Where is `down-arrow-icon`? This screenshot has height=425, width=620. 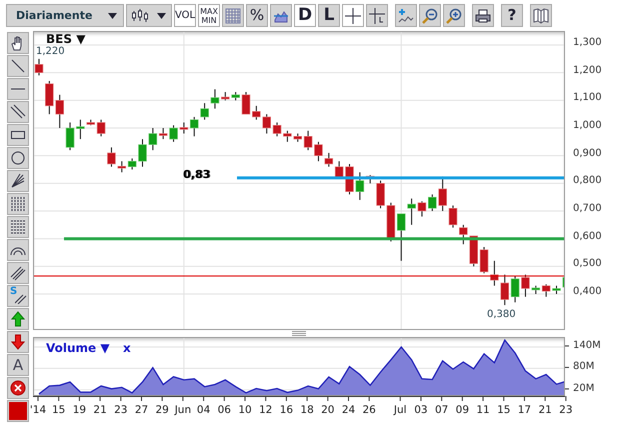
down-arrow-icon is located at coordinates (18, 342).